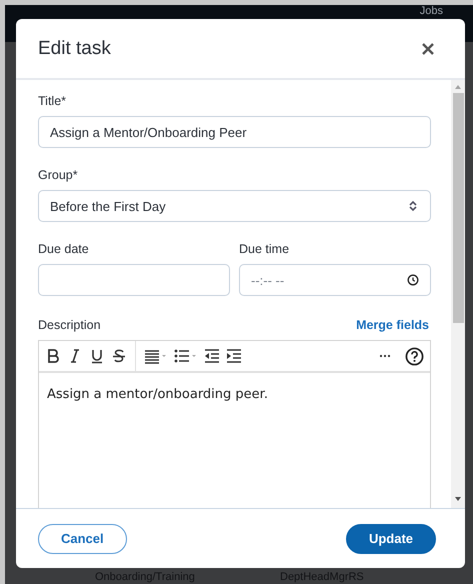 Image resolution: width=473 pixels, height=584 pixels. What do you see at coordinates (414, 356) in the screenshot?
I see `help-icon` at bounding box center [414, 356].